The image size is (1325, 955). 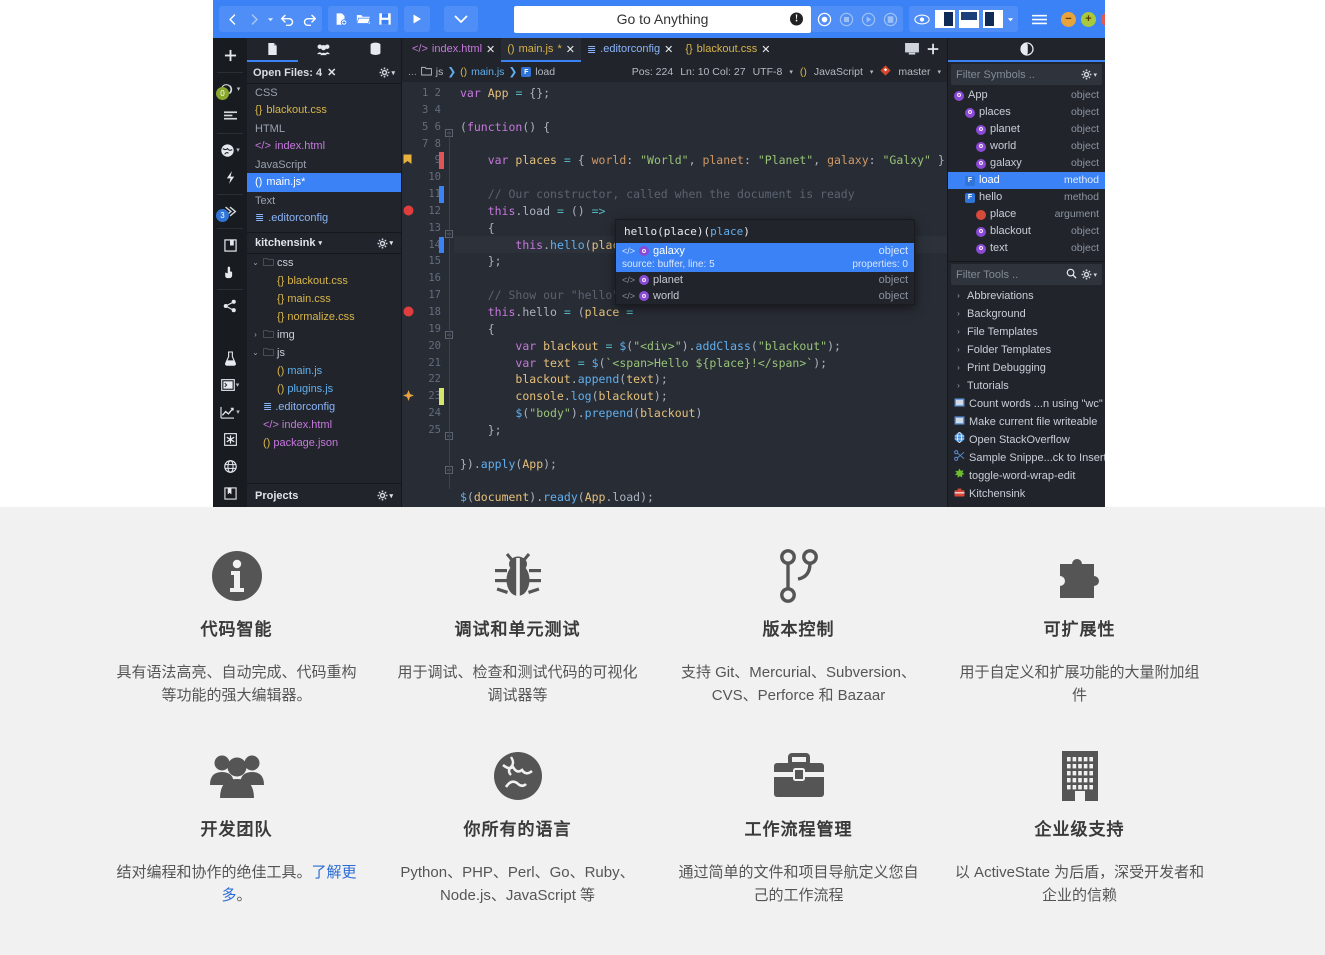 I want to click on minimize-button: −, so click(x=1068, y=19).